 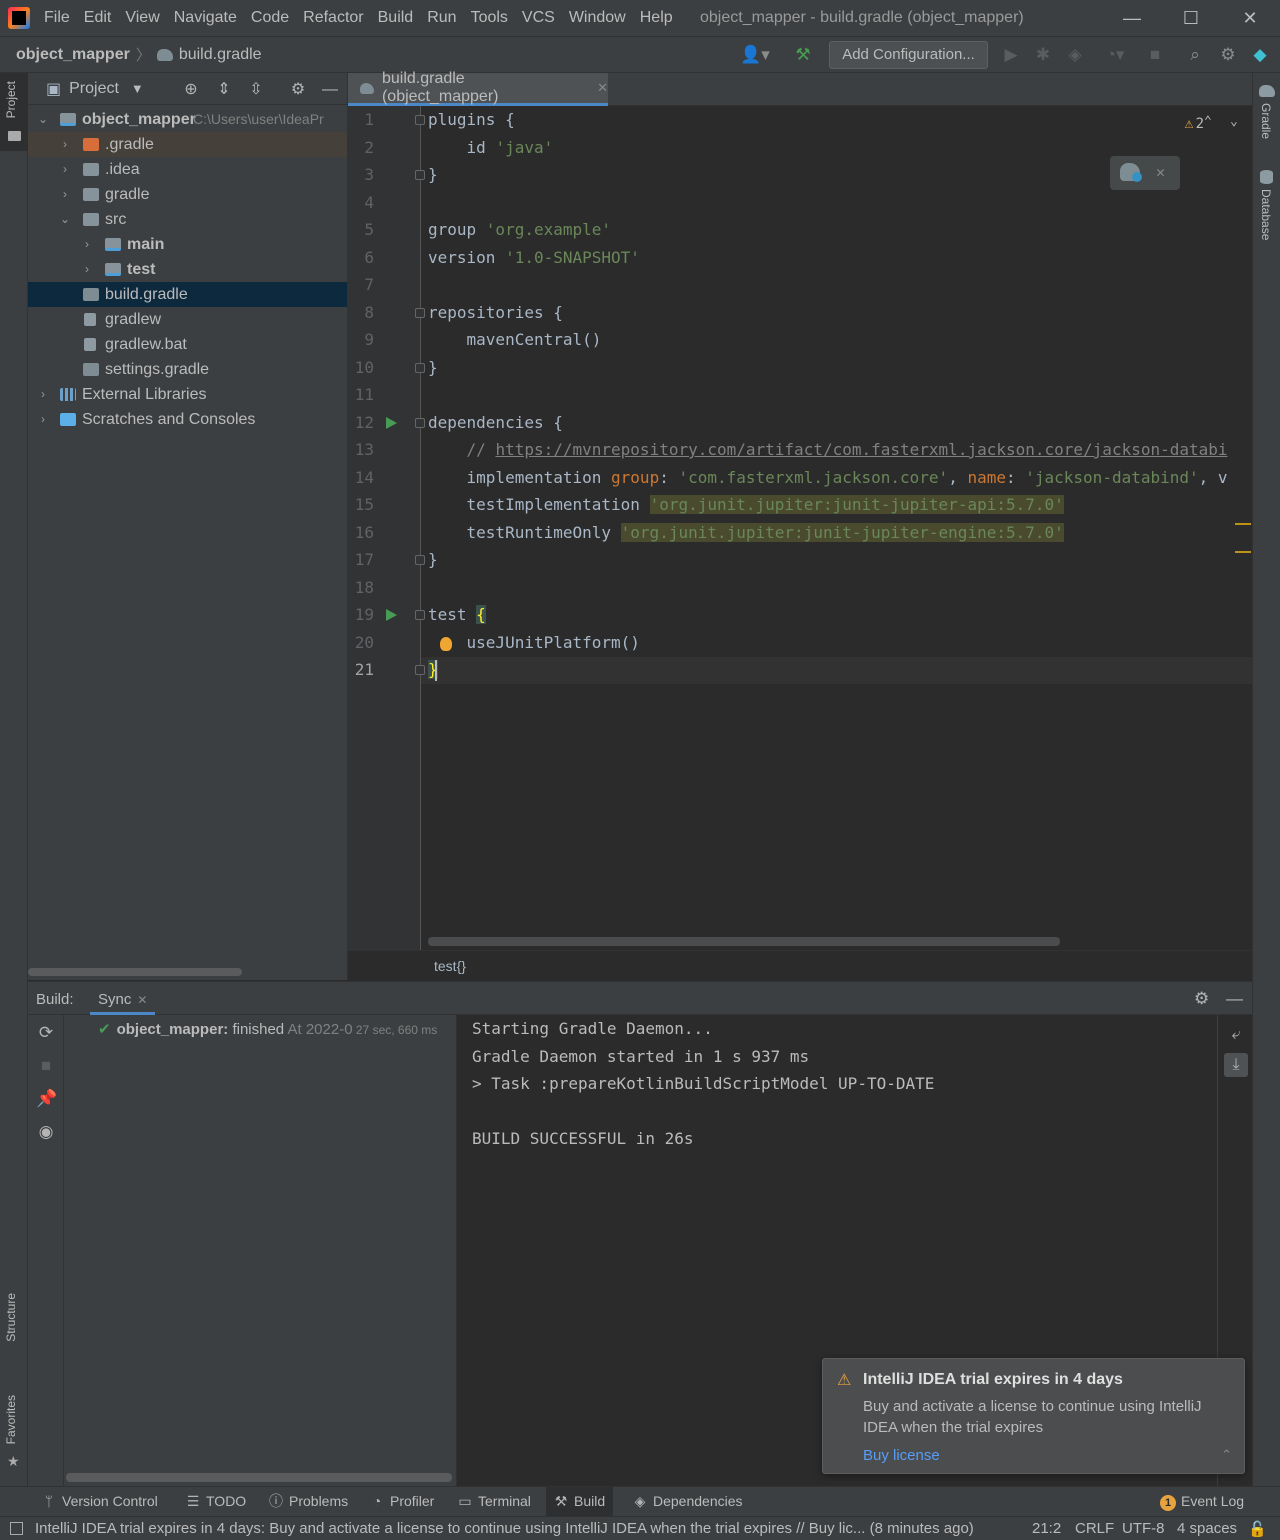 What do you see at coordinates (1115, 55) in the screenshot?
I see `profile-icon: ◔▾` at bounding box center [1115, 55].